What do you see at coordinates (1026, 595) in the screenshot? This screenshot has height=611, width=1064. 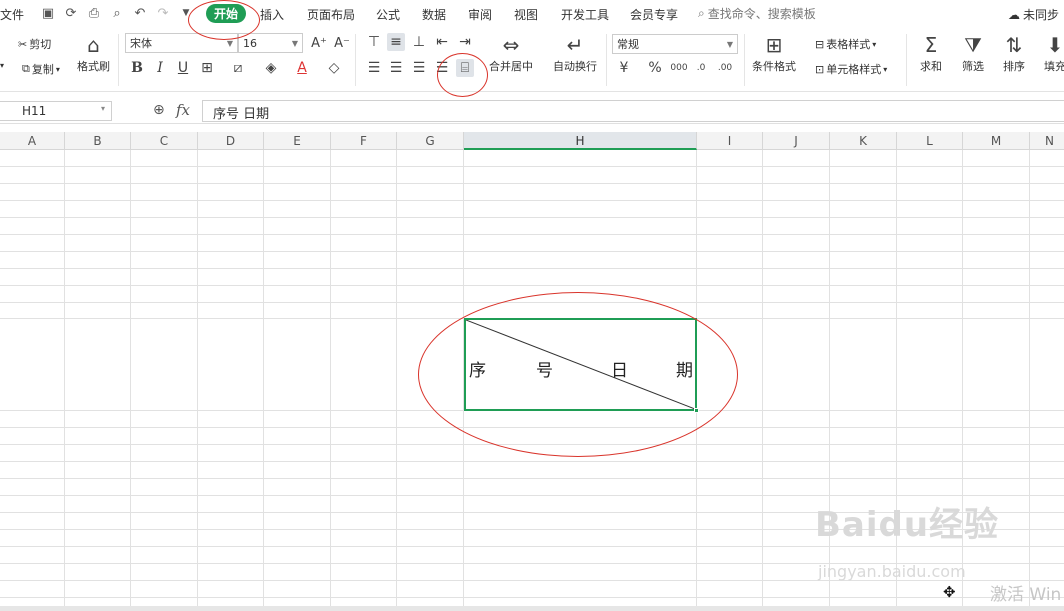 I see `activate-windows-watermark: 激活 Win` at bounding box center [1026, 595].